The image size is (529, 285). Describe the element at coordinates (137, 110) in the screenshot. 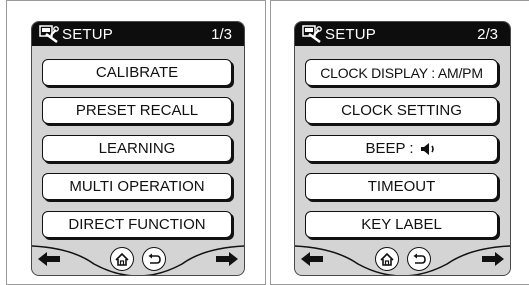

I see `preset-recall-button: PRESET RECALL` at that location.